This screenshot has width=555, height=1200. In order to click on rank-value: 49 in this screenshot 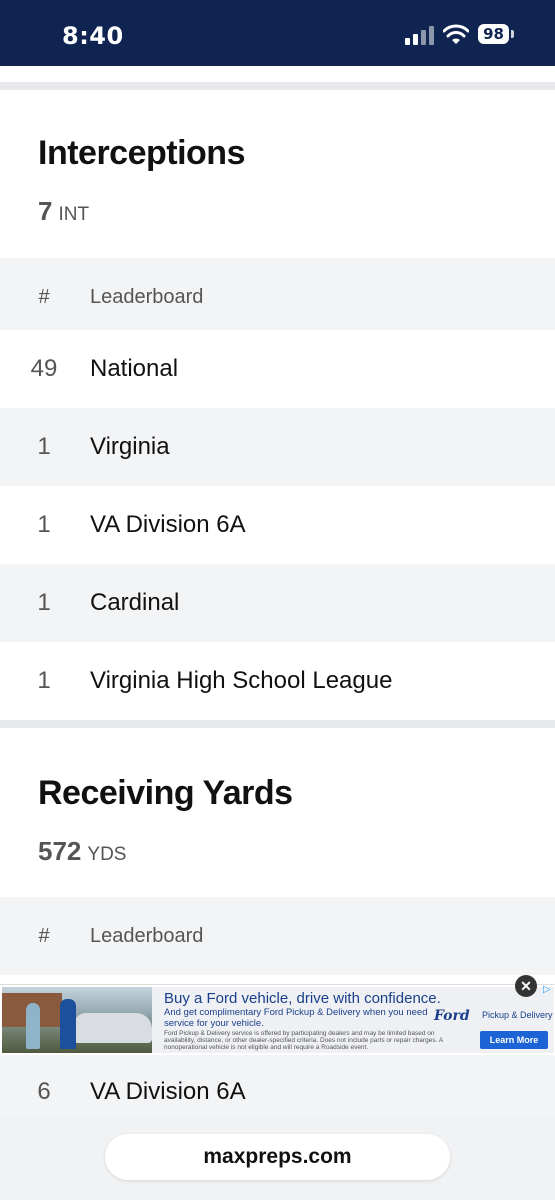, I will do `click(44, 368)`.